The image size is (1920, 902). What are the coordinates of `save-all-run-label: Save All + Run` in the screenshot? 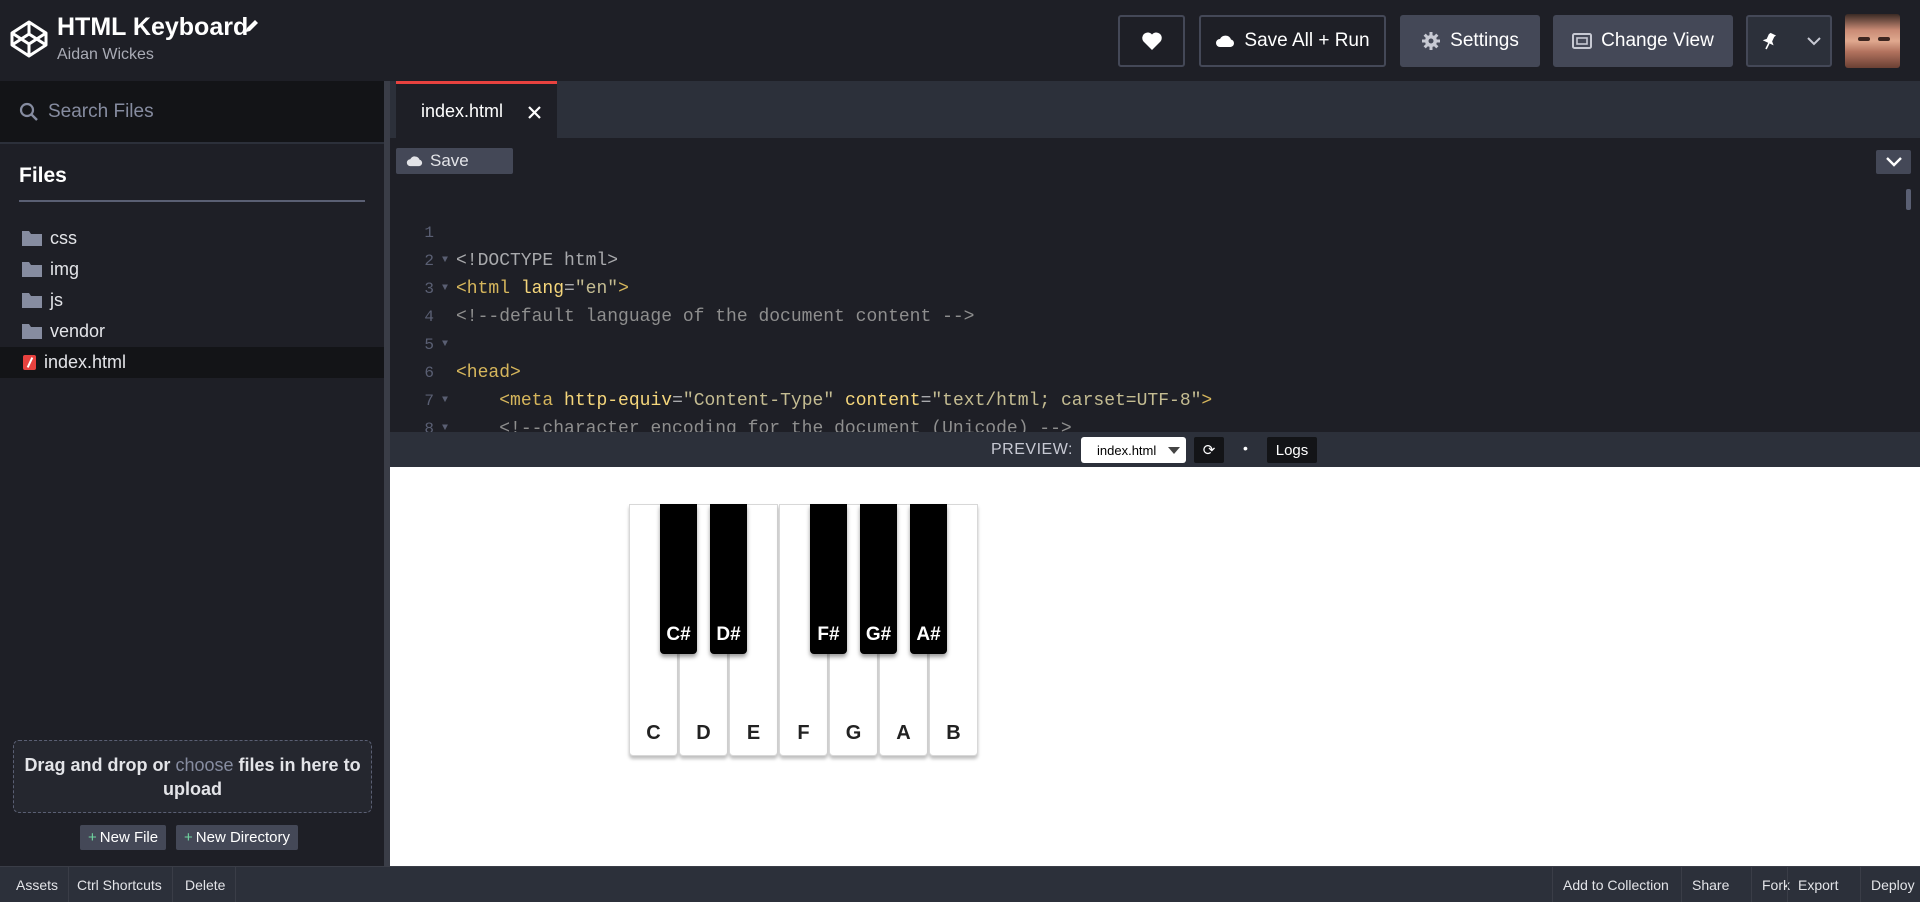 It's located at (1307, 40).